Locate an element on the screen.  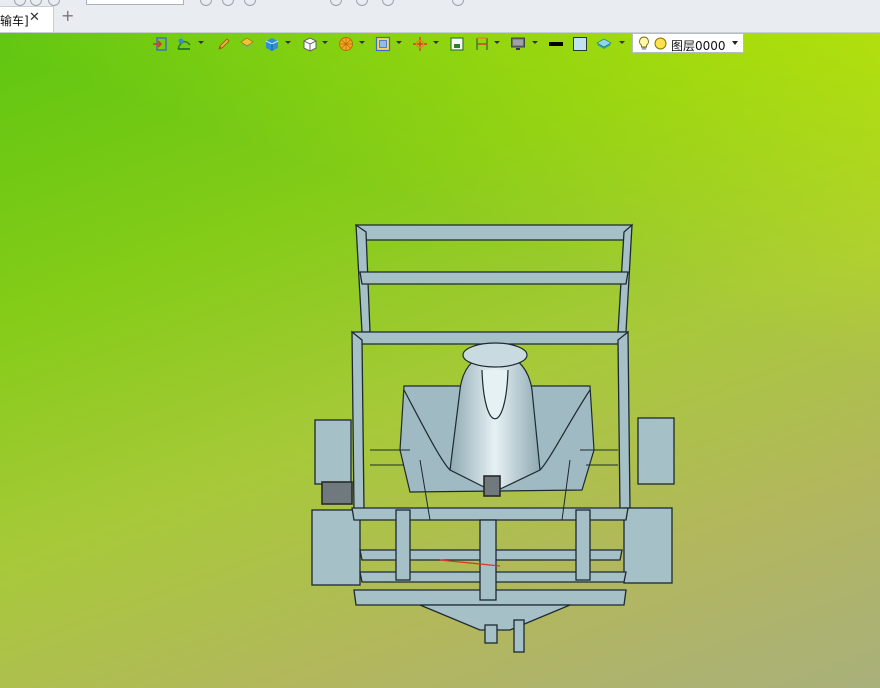
quick-access-field is located at coordinates (135, 2).